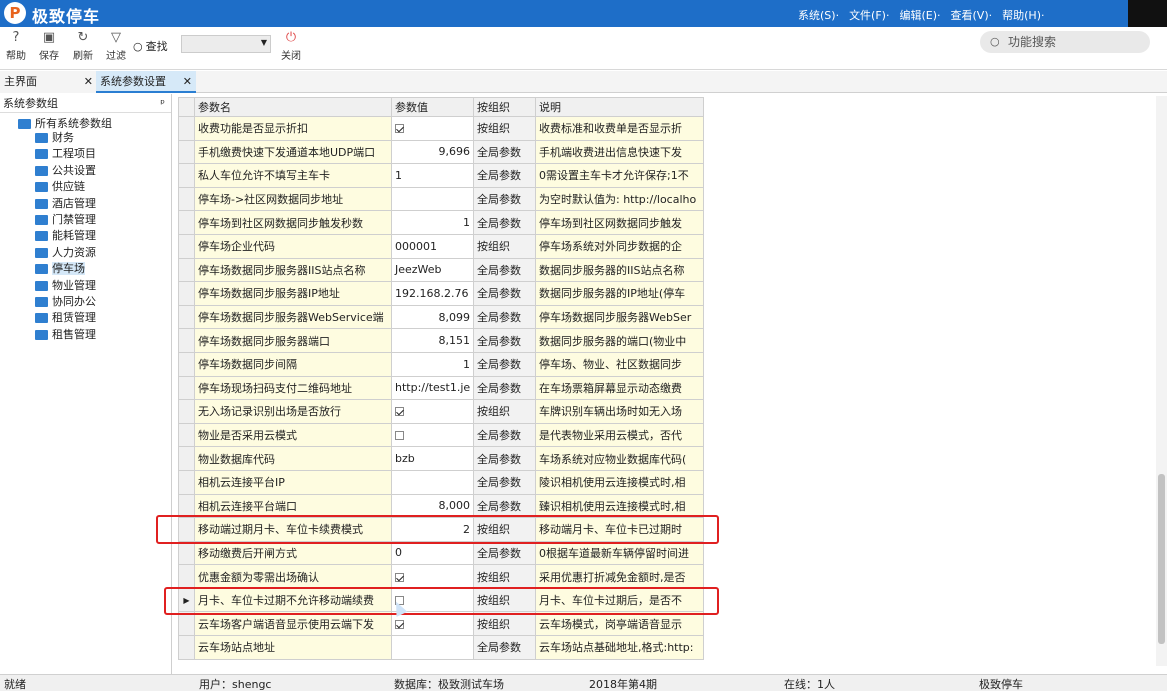  Describe the element at coordinates (49, 46) in the screenshot. I see `save-button: ▣ 保存` at that location.